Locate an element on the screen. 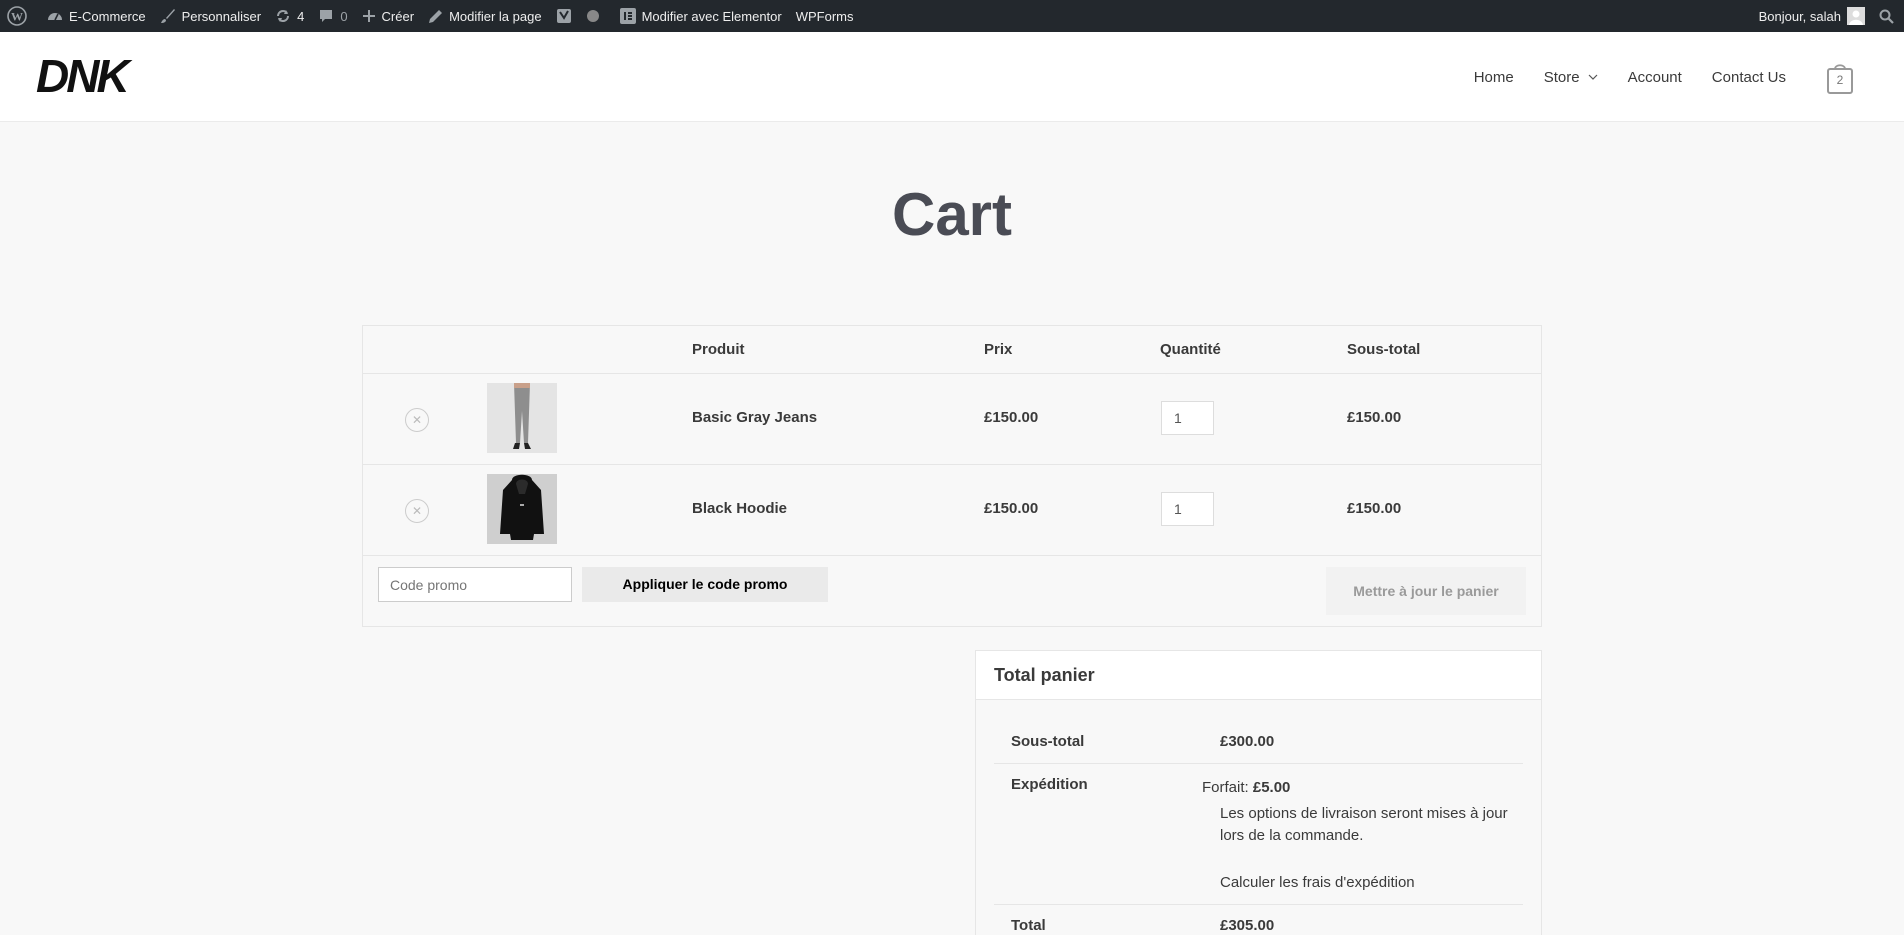  nav-account-label: Account is located at coordinates (1654, 77).